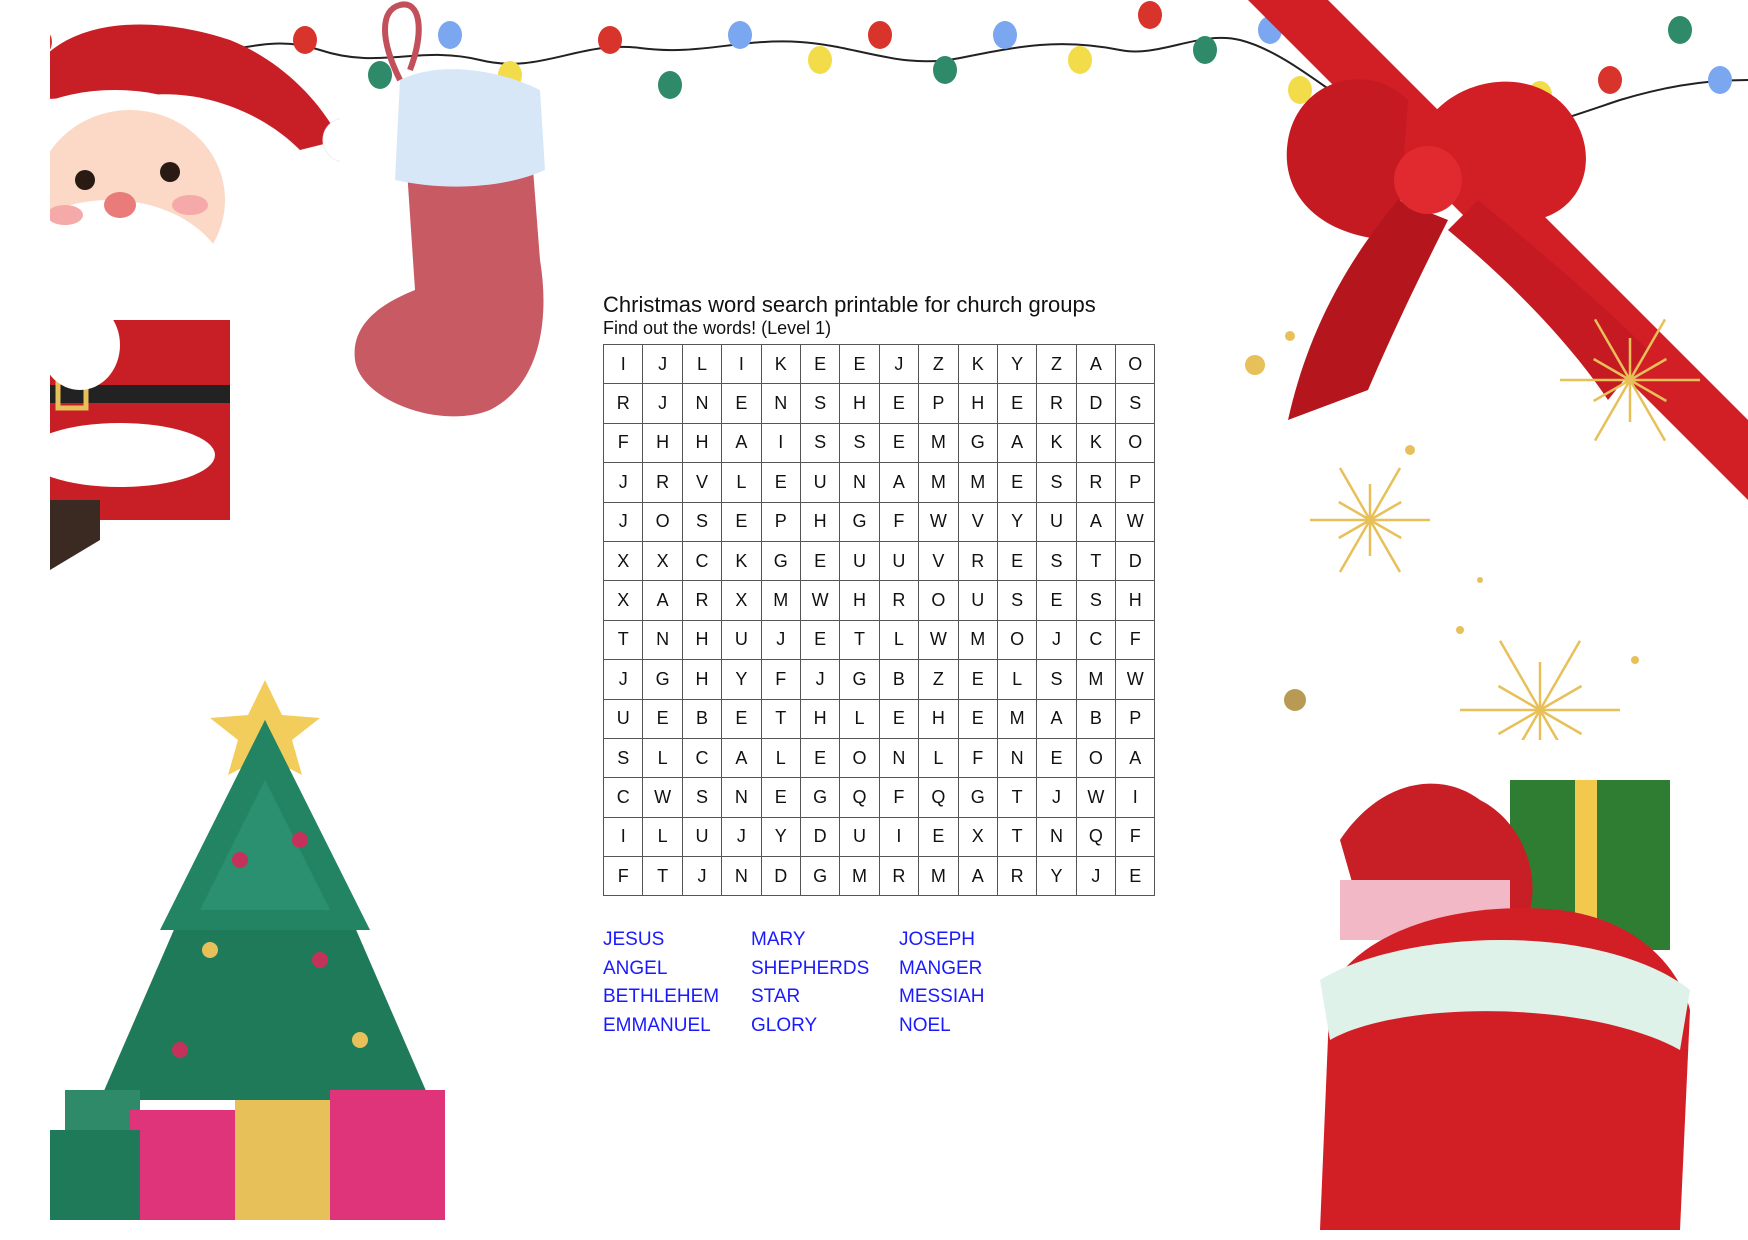  I want to click on grid-cell: T, so click(1096, 561).